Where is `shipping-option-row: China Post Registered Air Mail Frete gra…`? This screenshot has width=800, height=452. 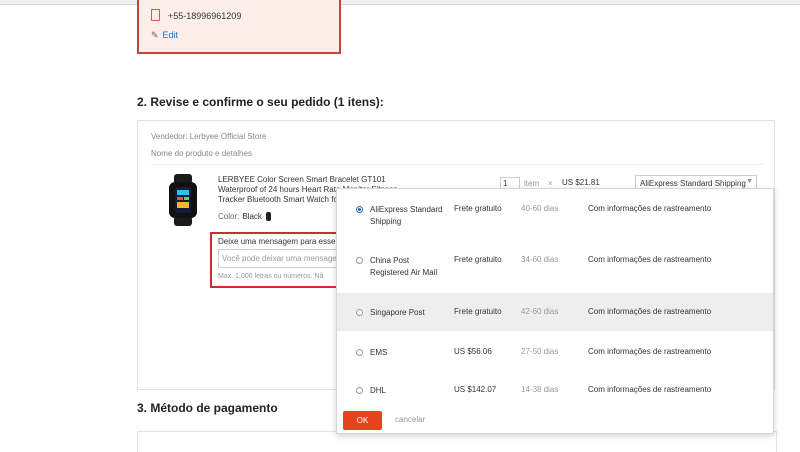
shipping-option-row: China Post Registered Air Mail Frete gra… is located at coordinates (555, 262).